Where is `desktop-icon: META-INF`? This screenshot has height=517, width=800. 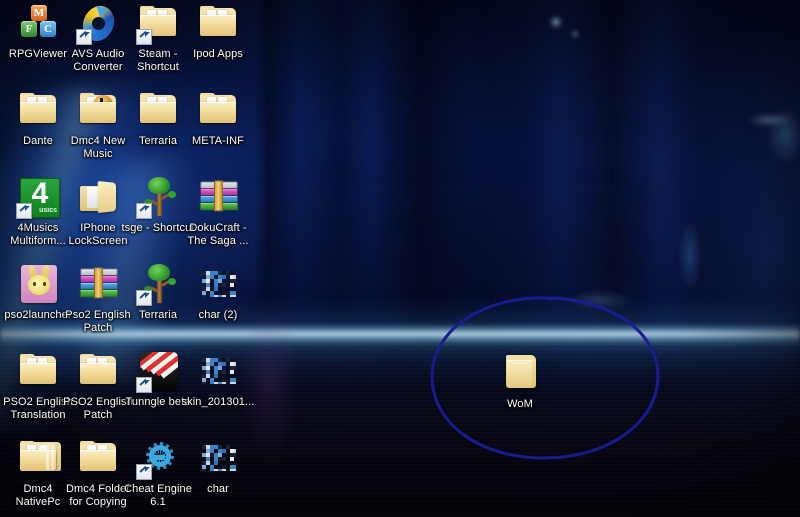
desktop-icon: META-INF is located at coordinates (218, 118).